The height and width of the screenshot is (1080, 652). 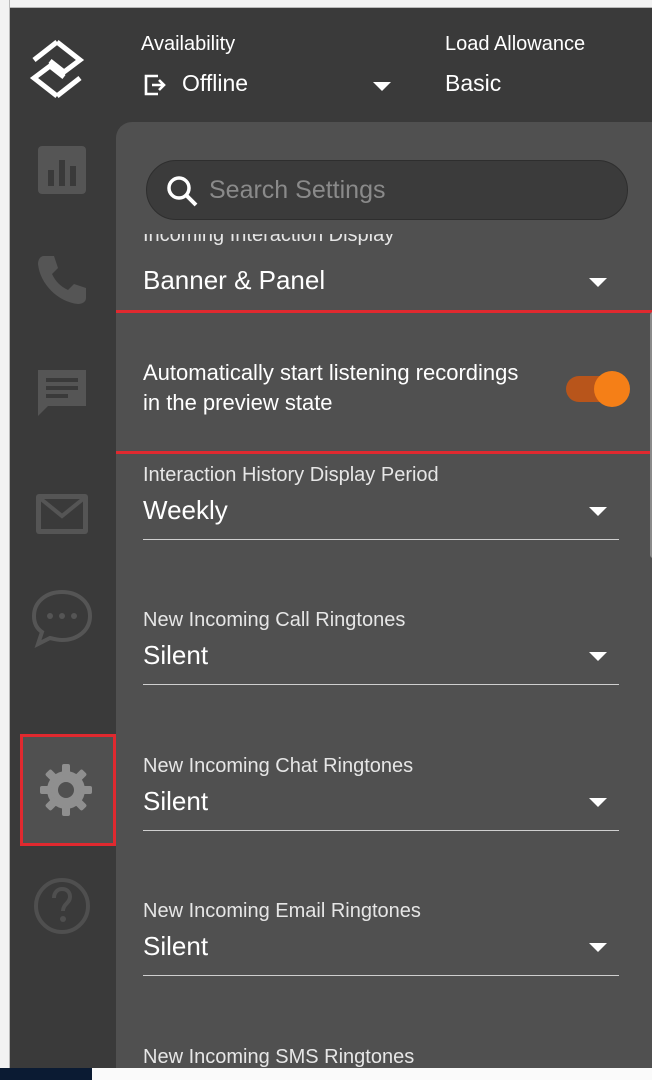 What do you see at coordinates (175, 801) in the screenshot?
I see `chat-ringtone-value: Silent` at bounding box center [175, 801].